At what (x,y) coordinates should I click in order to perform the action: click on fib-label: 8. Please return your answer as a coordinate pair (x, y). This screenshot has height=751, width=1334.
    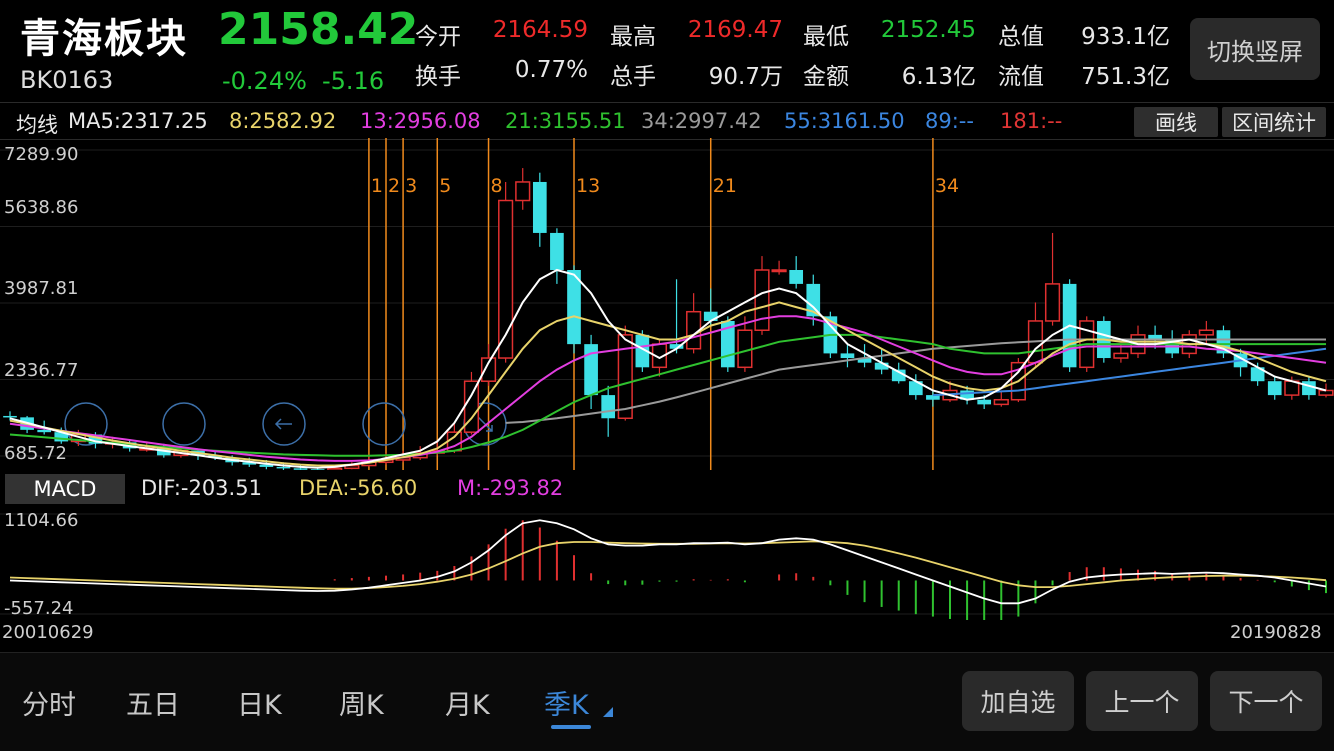
    Looking at the image, I should click on (497, 186).